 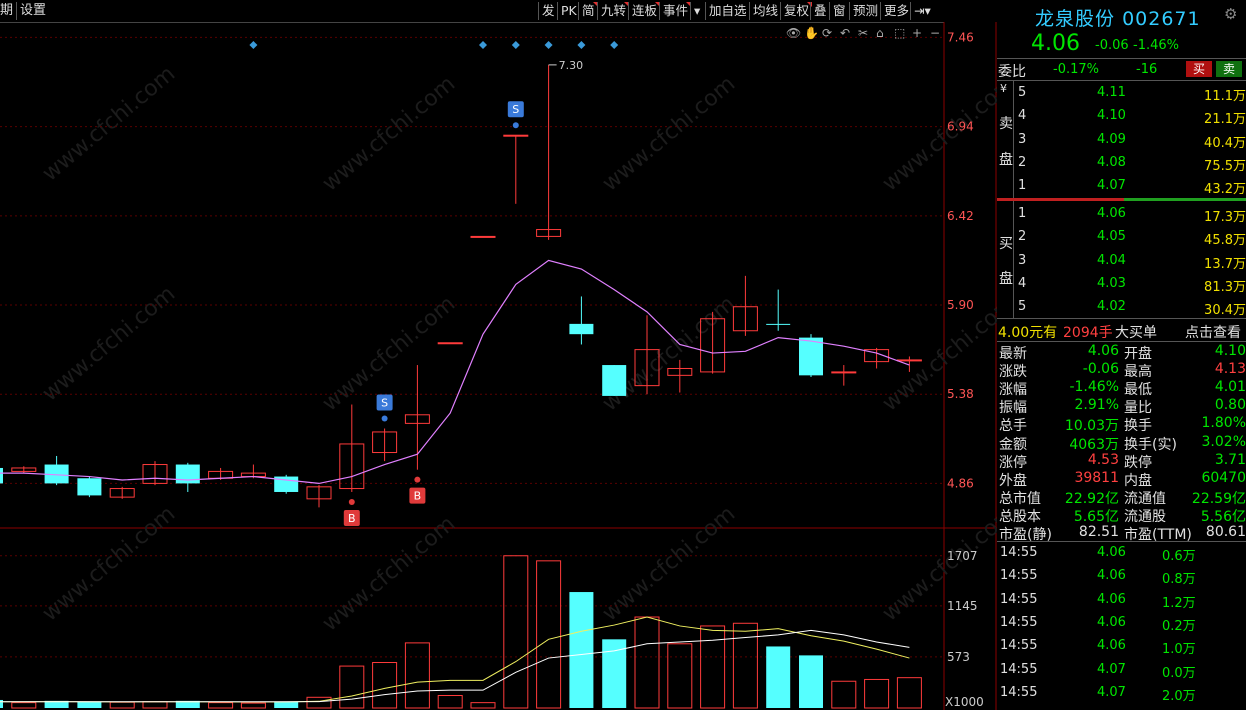 I want to click on stat-value: 39811, so click(x=1096, y=477).